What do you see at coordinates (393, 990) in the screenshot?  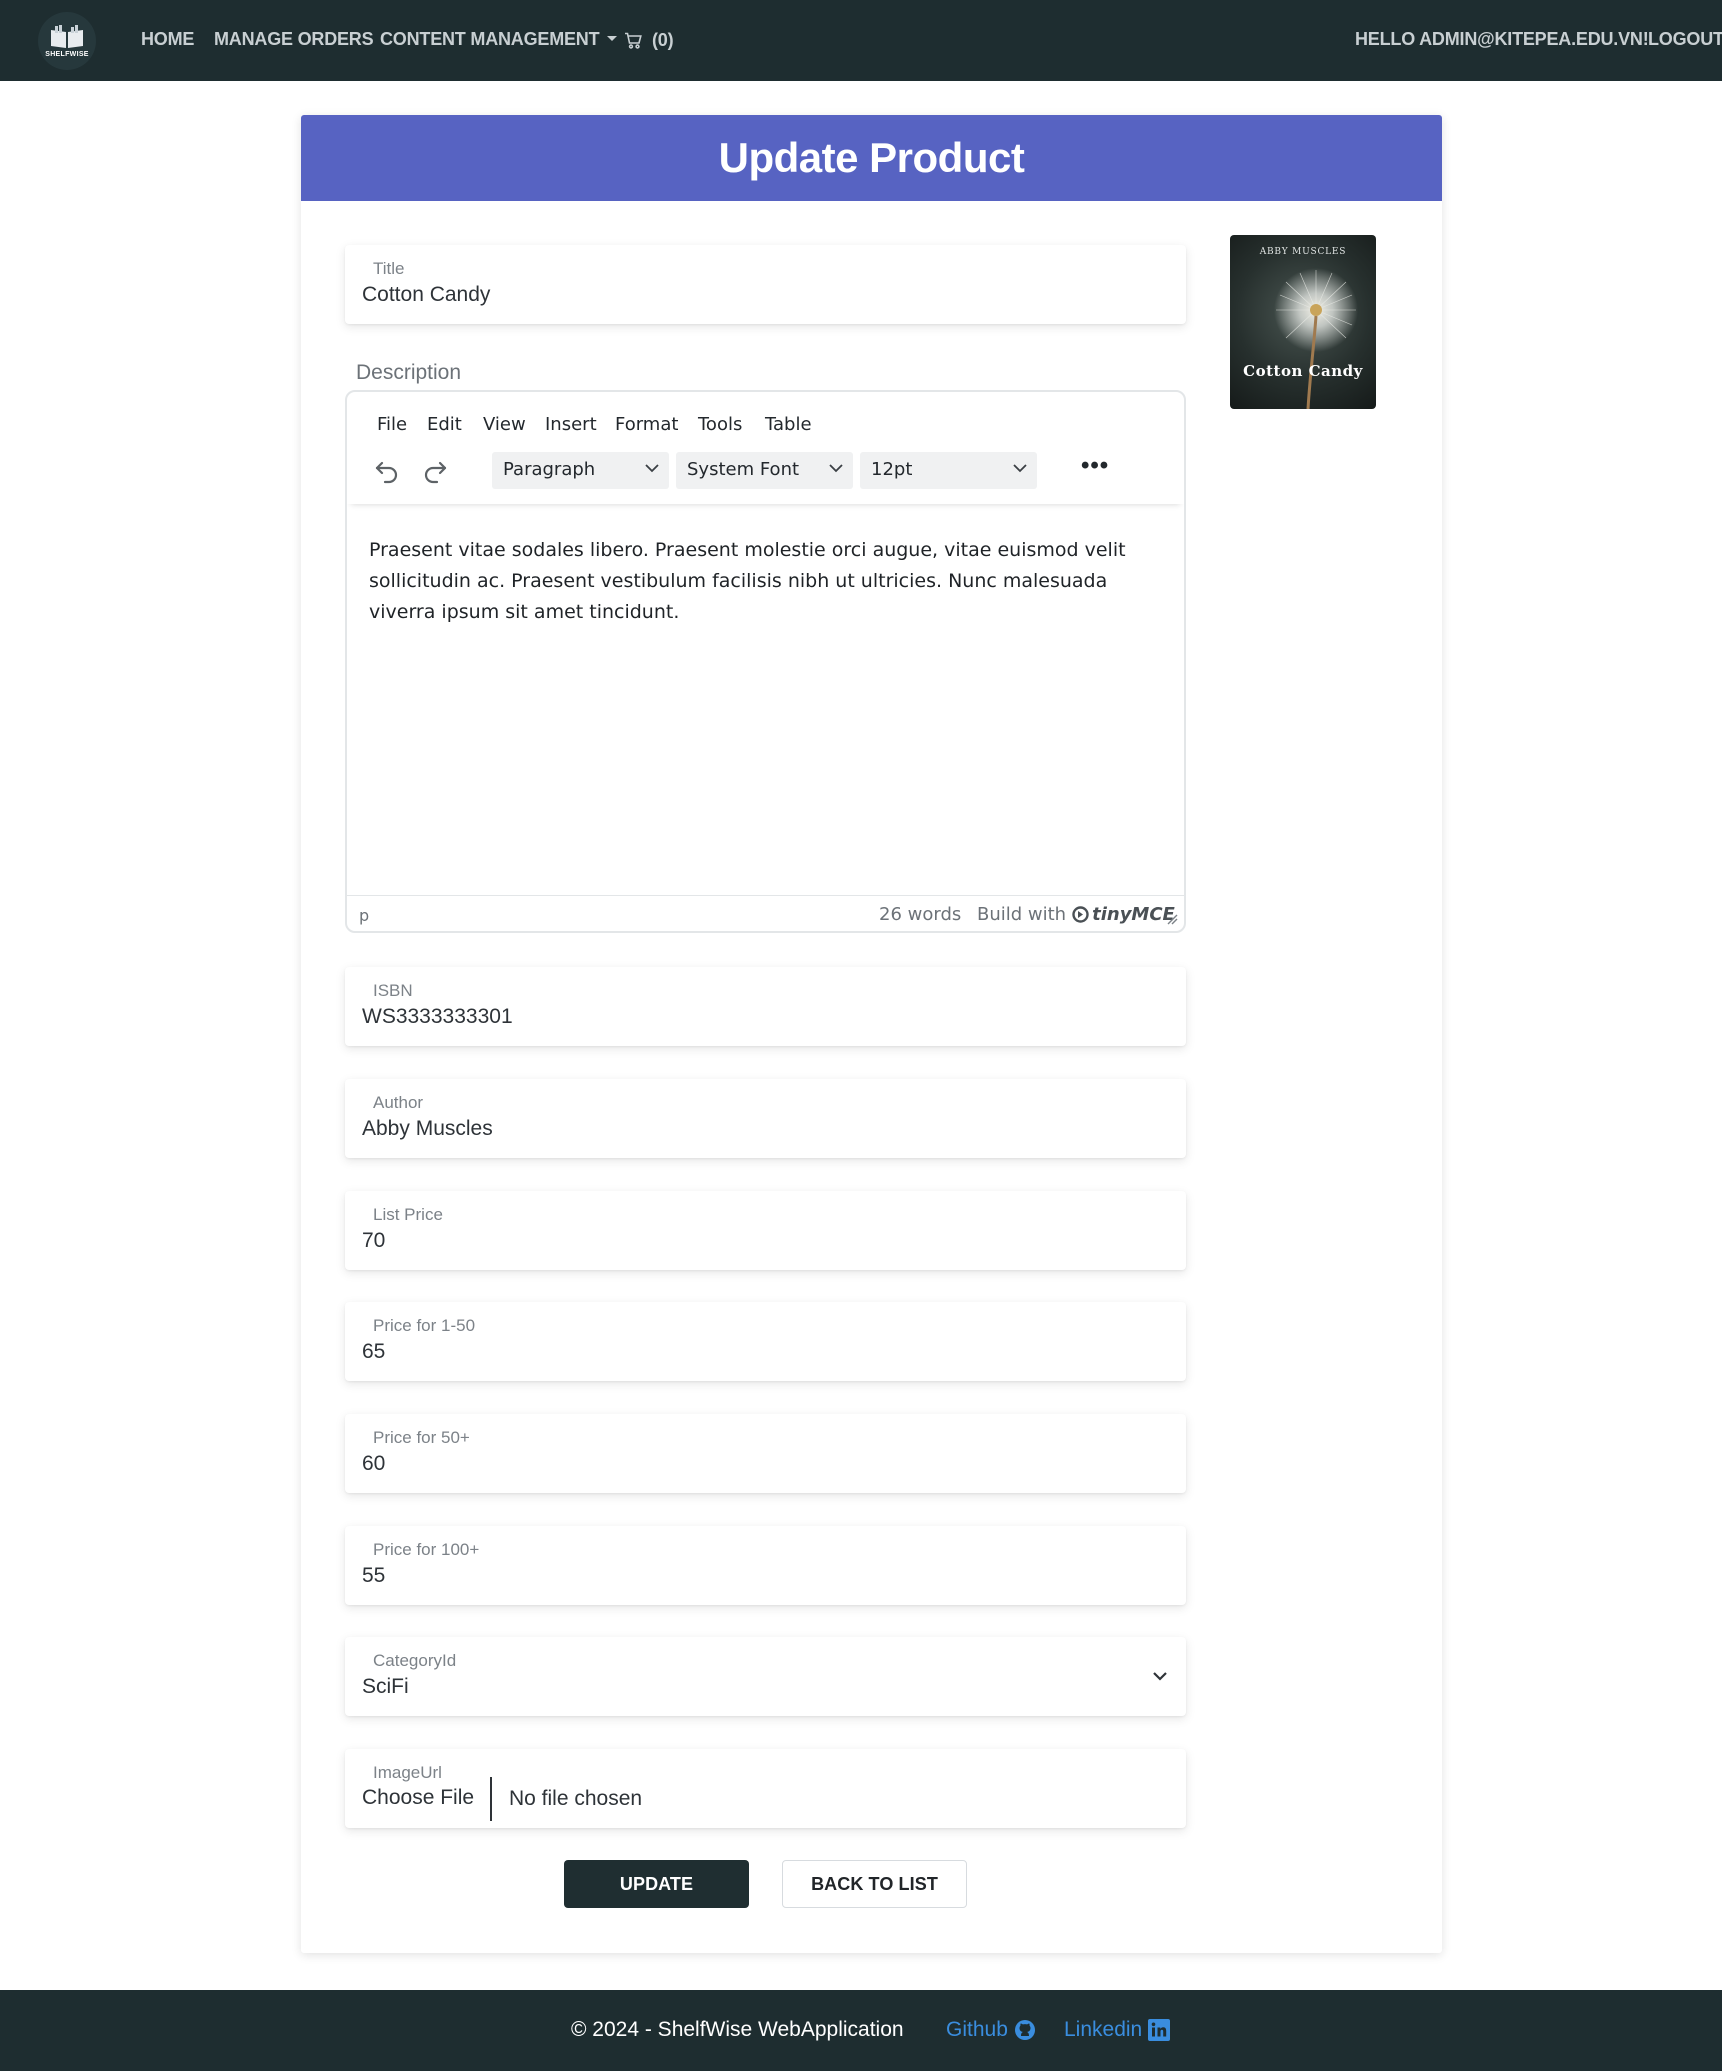 I see `isbn-label: ISBN` at bounding box center [393, 990].